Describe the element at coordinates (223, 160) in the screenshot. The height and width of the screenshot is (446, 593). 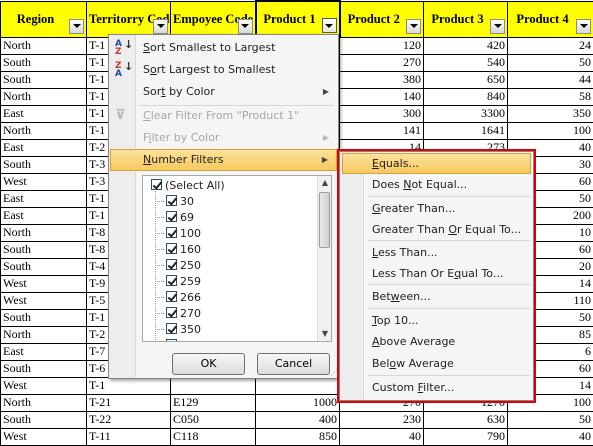
I see `number-filters-item: Number Filters ▶` at that location.